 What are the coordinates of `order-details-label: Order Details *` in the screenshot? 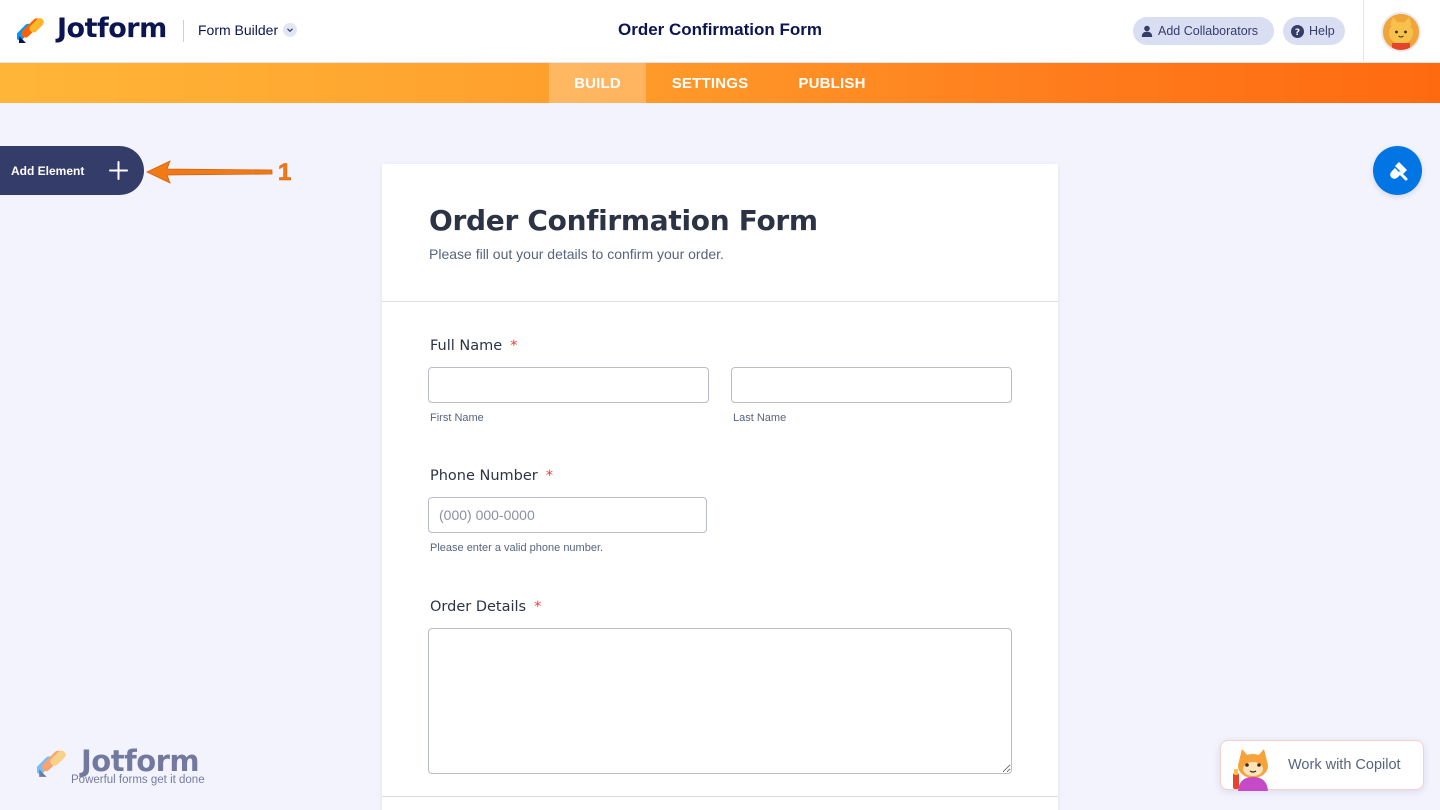 It's located at (485, 607).